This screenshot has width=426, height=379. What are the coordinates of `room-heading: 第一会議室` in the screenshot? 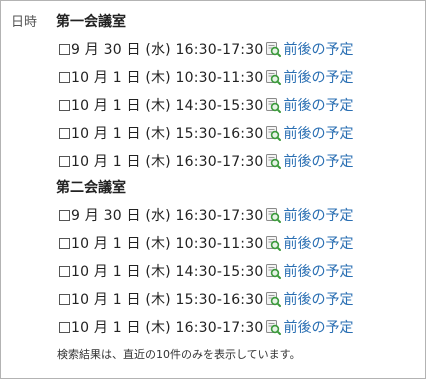 It's located at (91, 22).